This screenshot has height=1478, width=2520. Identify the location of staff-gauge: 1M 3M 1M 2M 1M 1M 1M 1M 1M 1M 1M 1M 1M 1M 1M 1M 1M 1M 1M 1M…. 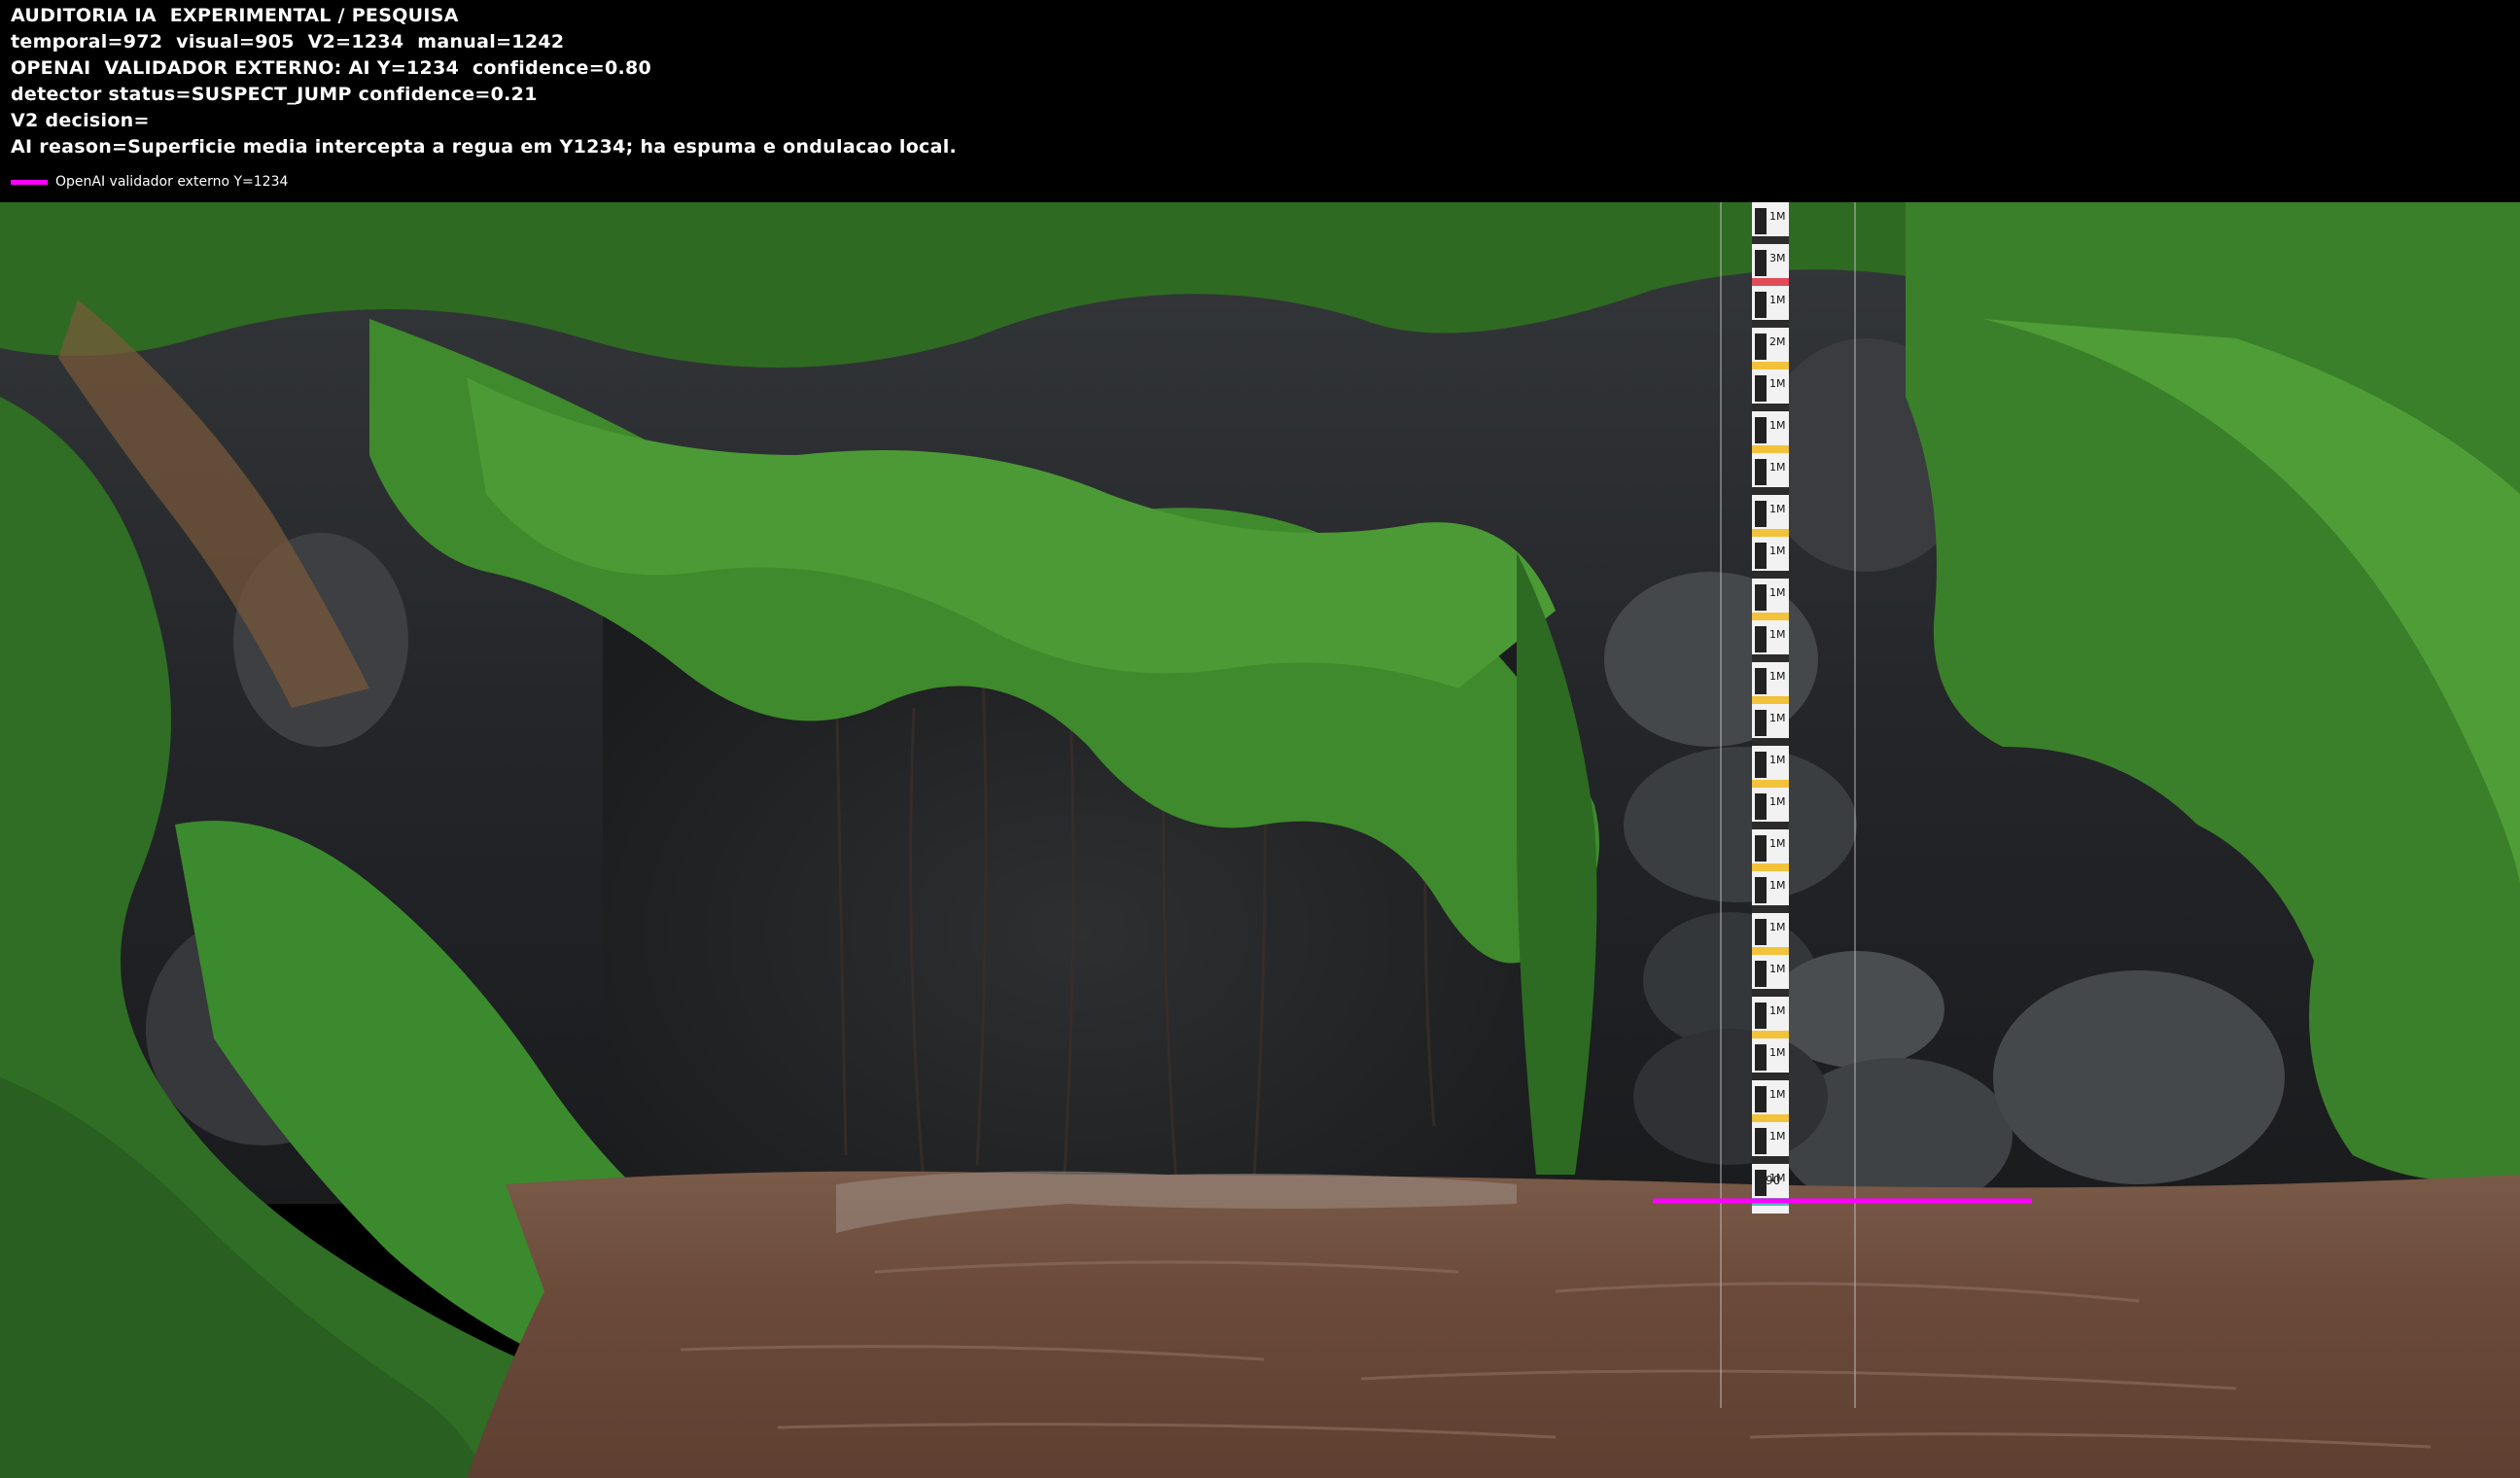
(1770, 708).